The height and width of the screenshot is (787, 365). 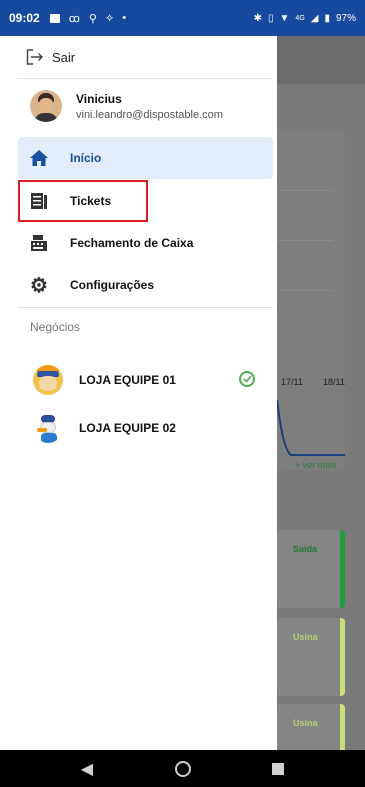 What do you see at coordinates (39, 243) in the screenshot?
I see `cash-register-icon` at bounding box center [39, 243].